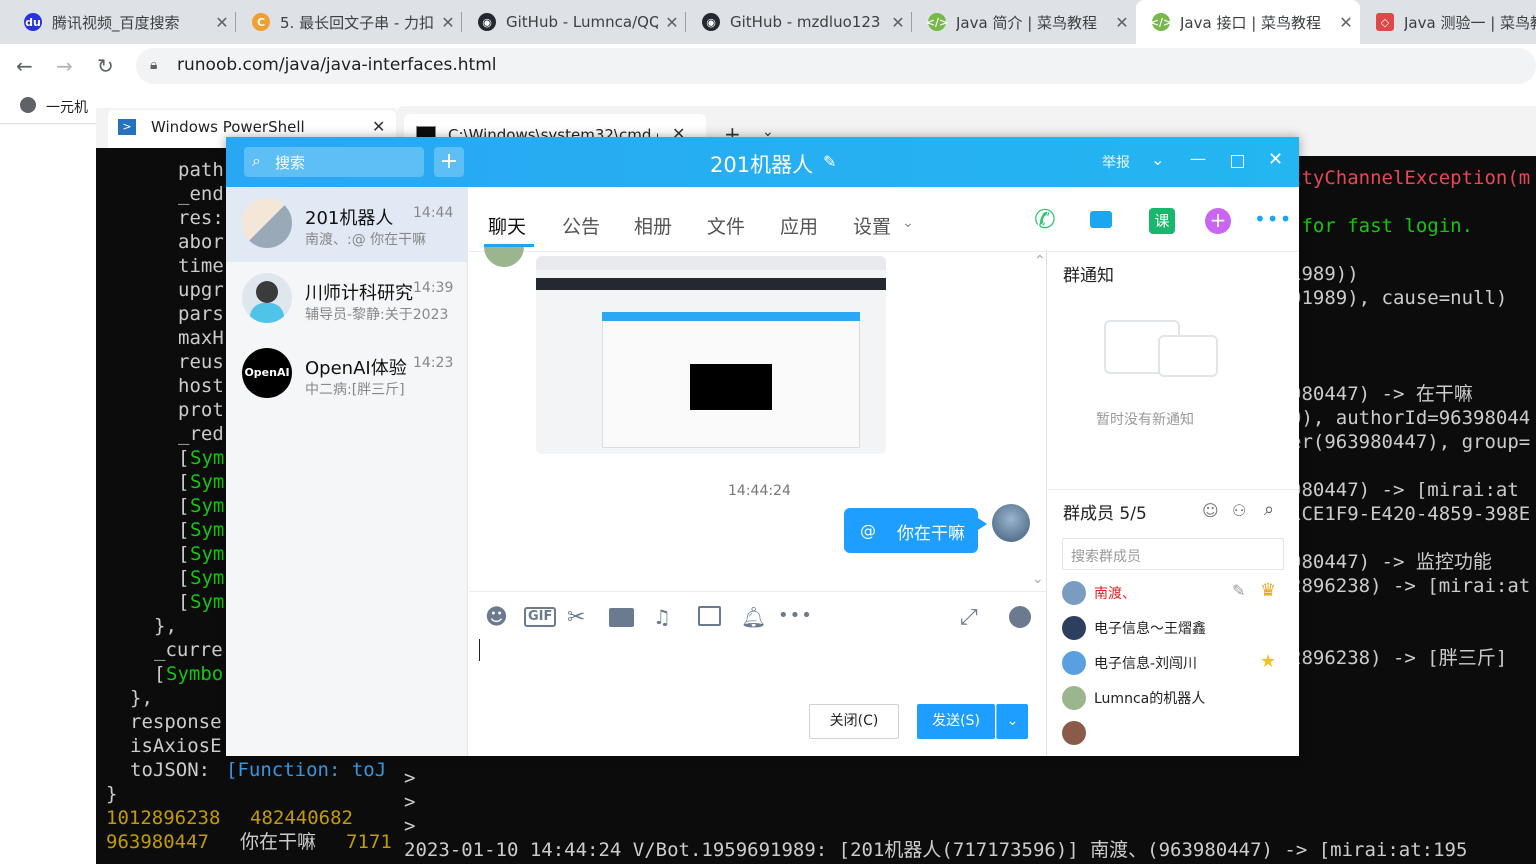 The height and width of the screenshot is (864, 1536). What do you see at coordinates (1237, 161) in the screenshot?
I see `maximize-icon` at bounding box center [1237, 161].